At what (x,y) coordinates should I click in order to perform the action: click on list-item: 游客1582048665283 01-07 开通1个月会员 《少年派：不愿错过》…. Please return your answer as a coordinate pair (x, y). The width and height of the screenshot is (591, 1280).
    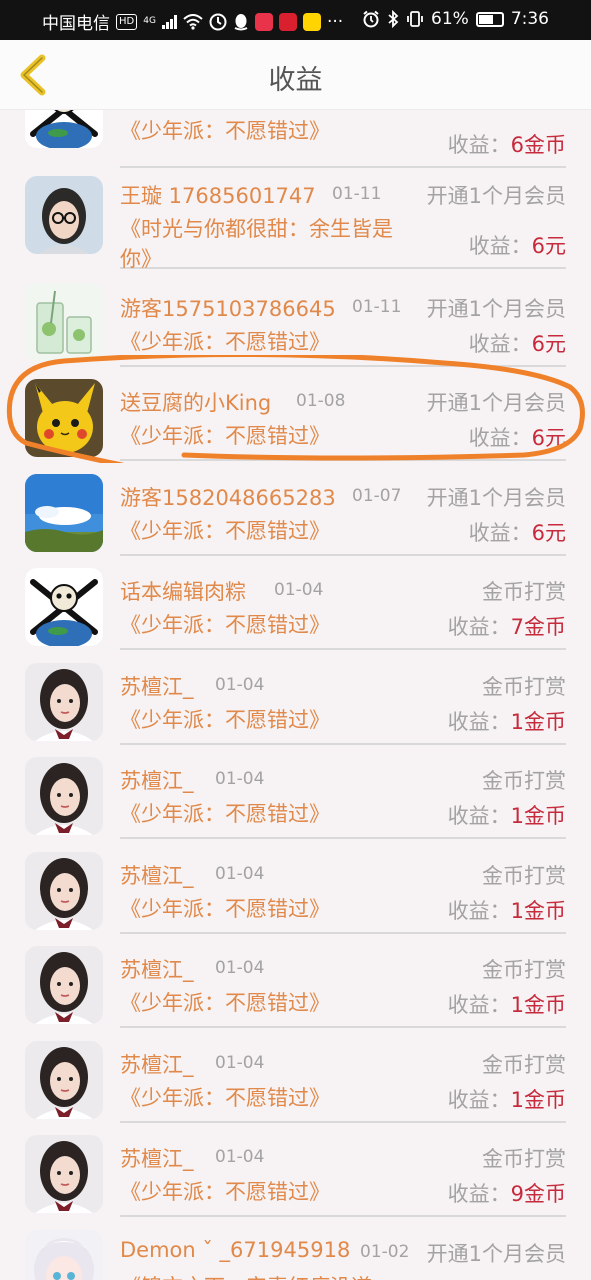
    Looking at the image, I should click on (295, 513).